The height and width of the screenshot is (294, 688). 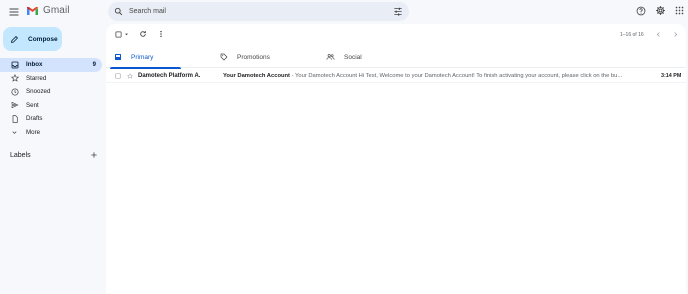 What do you see at coordinates (679, 10) in the screenshot?
I see `apps-grid-icon` at bounding box center [679, 10].